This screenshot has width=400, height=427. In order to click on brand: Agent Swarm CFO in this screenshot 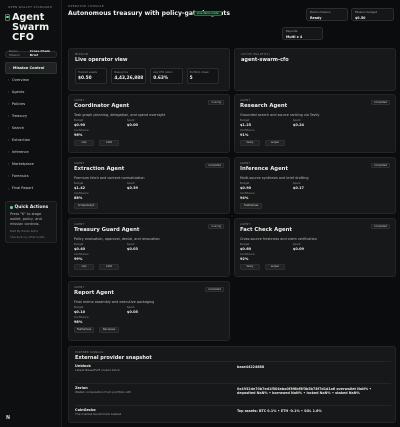, I will do `click(31, 28)`.